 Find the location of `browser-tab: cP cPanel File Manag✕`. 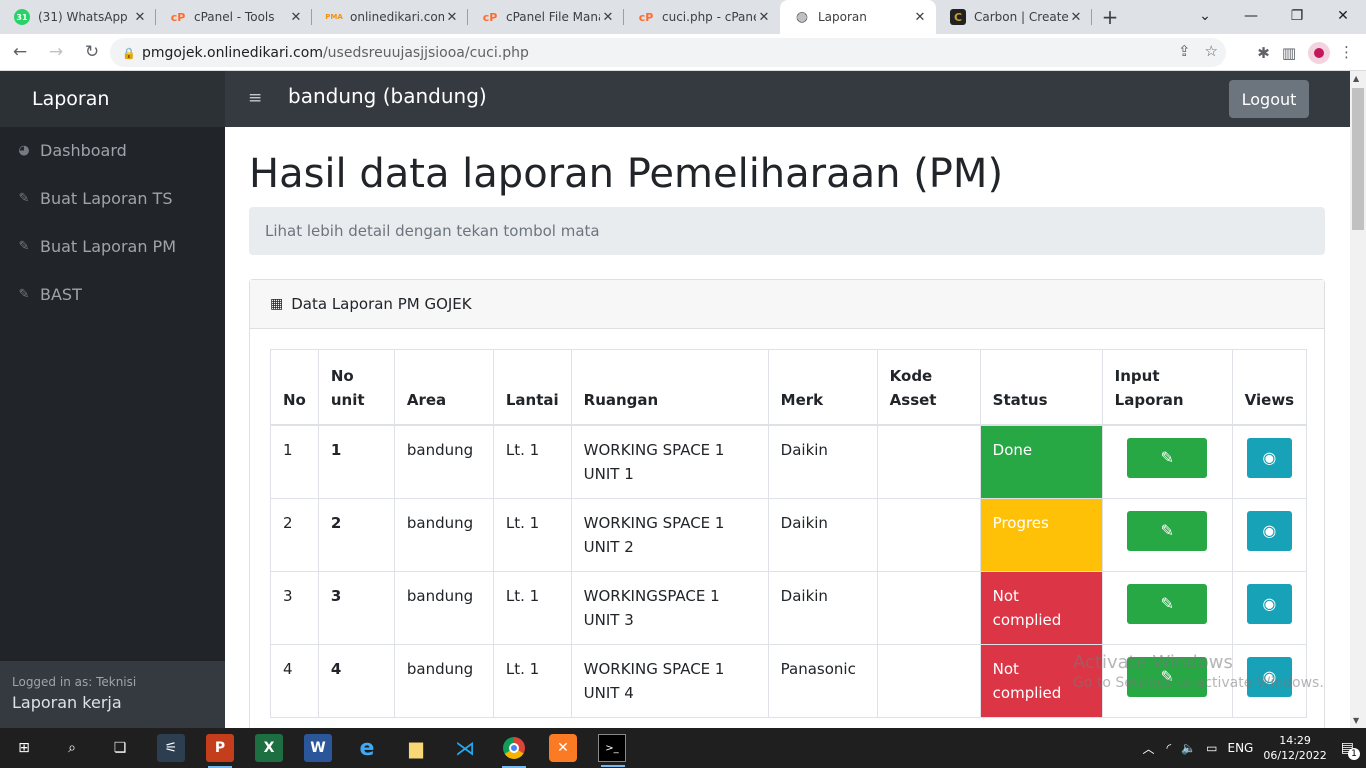

browser-tab: cP cPanel File Manag✕ is located at coordinates (546, 17).